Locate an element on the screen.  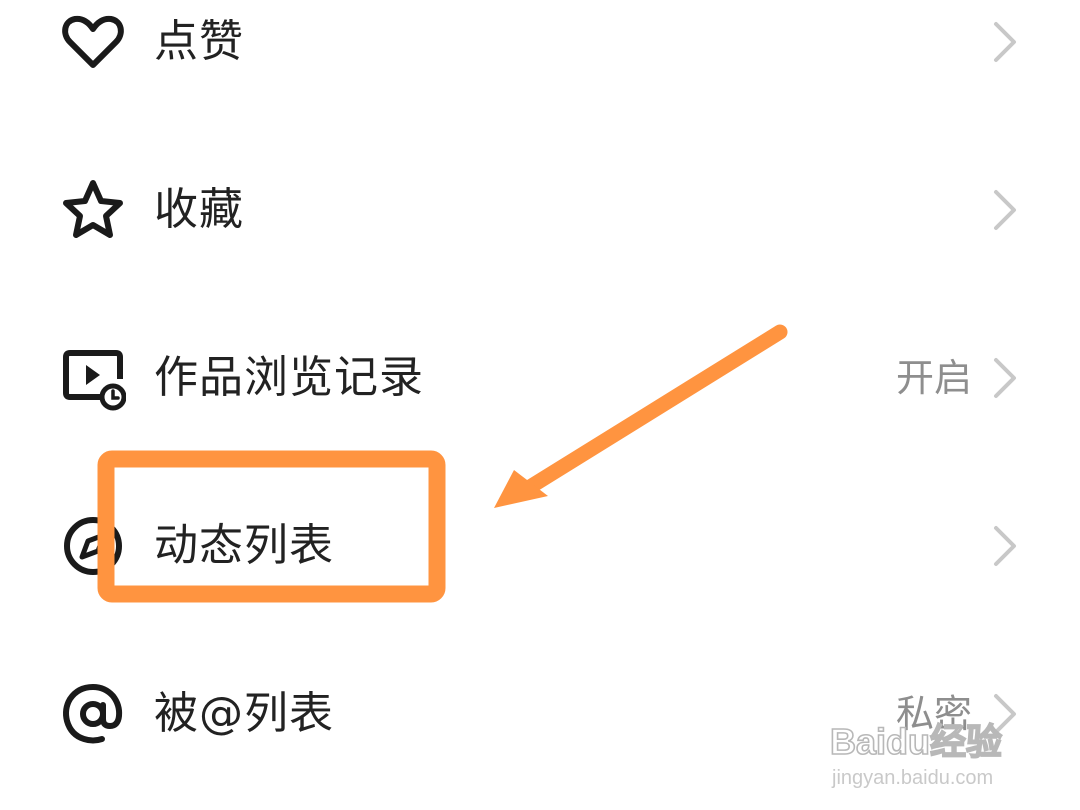
row-likes: 点赞 is located at coordinates (540, 51).